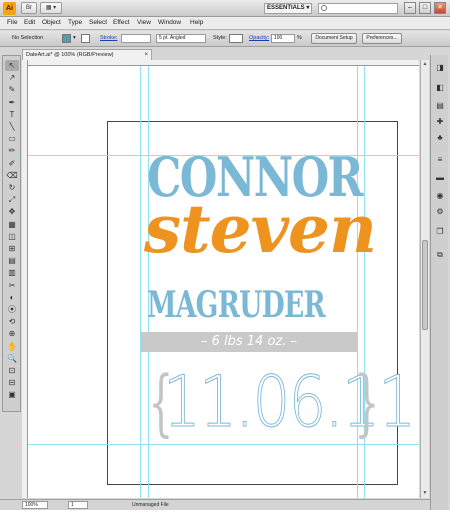 Image resolution: width=450 pixels, height=510 pixels. What do you see at coordinates (439, 282) in the screenshot?
I see `panel-dock: ◨ ◧ ▤ ✚ ♣ ≡ ▬ ◉ ⚙ ❒ ⧉` at bounding box center [439, 282].